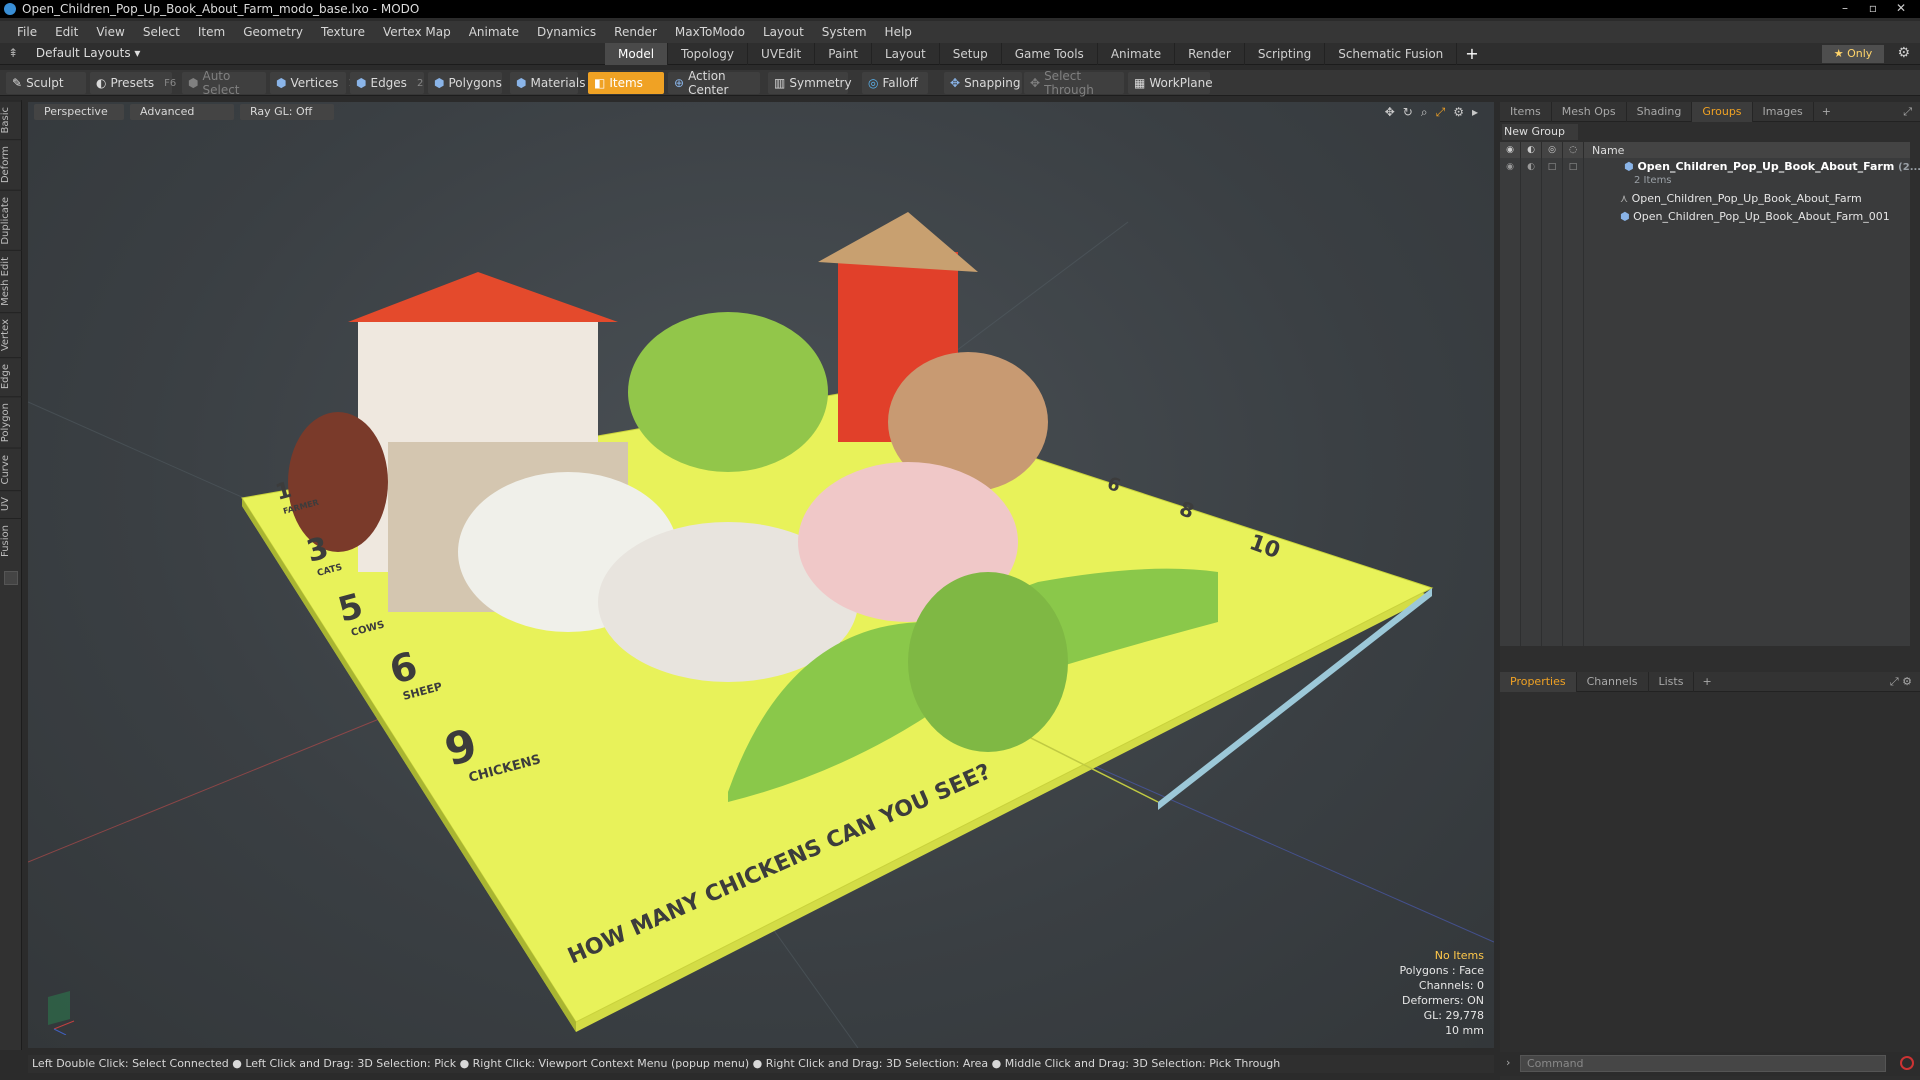 This screenshot has height=1080, width=1920. Describe the element at coordinates (1903, 53) in the screenshot. I see `gear-icon: ⚙` at that location.